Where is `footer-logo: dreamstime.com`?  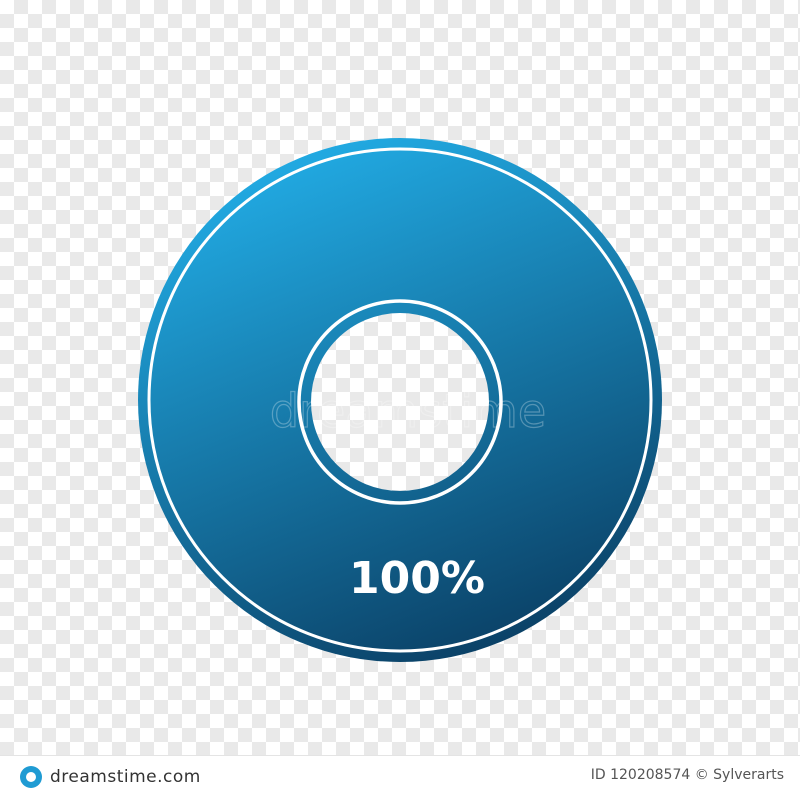
footer-logo: dreamstime.com is located at coordinates (110, 777).